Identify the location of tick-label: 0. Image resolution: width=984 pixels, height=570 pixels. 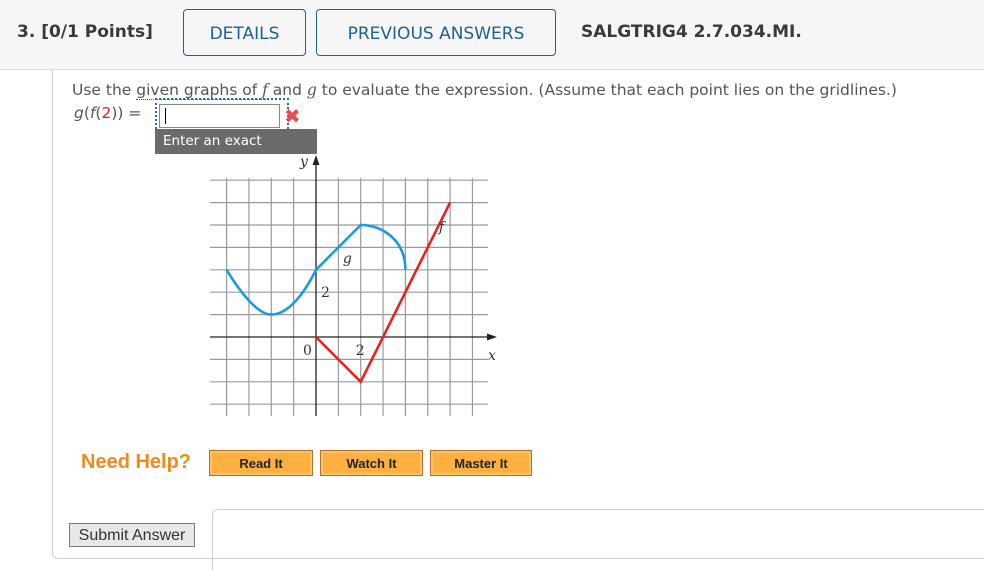
(307, 351).